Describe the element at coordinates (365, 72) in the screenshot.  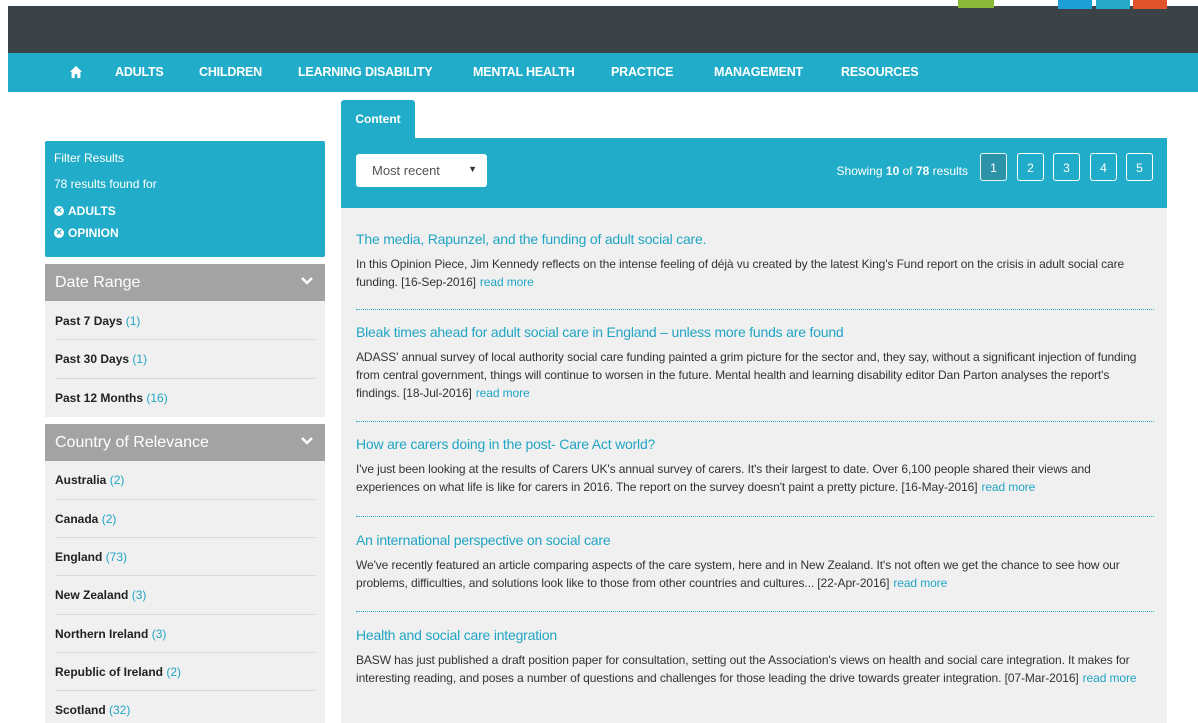
I see `nav-item-learning-disability: LEARNING DISABILITY` at that location.